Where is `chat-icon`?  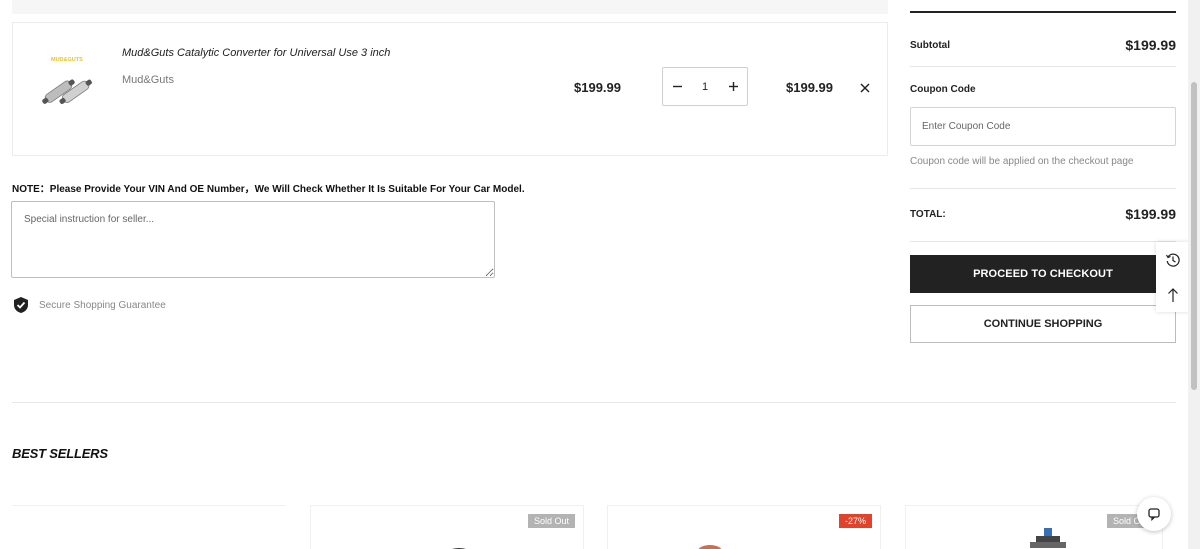 chat-icon is located at coordinates (1154, 514).